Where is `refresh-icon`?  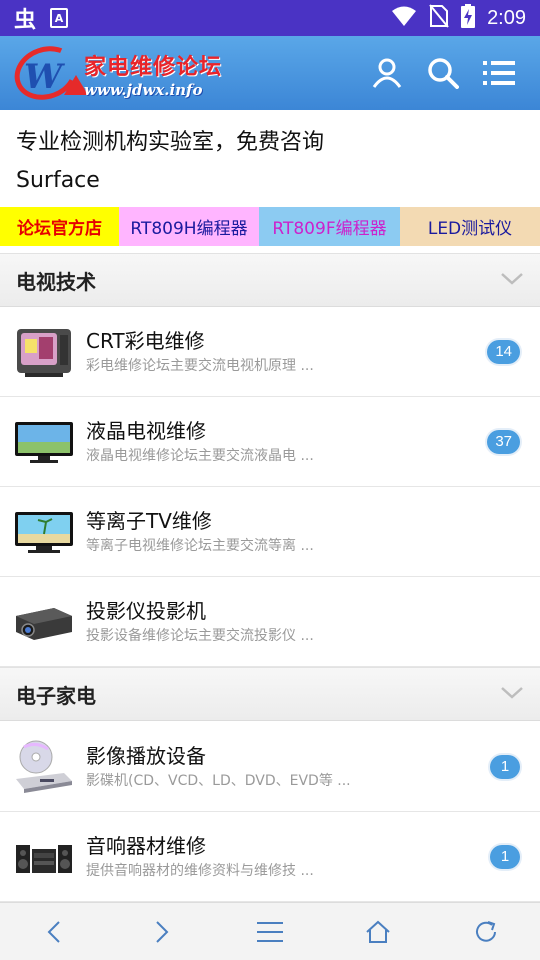
refresh-icon is located at coordinates (486, 932).